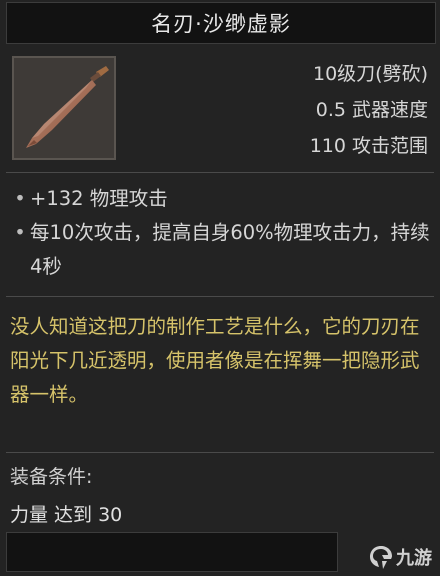 The width and height of the screenshot is (440, 576). Describe the element at coordinates (303, 110) in the screenshot. I see `item-stats: 10级刀(劈砍) 0.5 武器速度 110 攻击范围` at that location.